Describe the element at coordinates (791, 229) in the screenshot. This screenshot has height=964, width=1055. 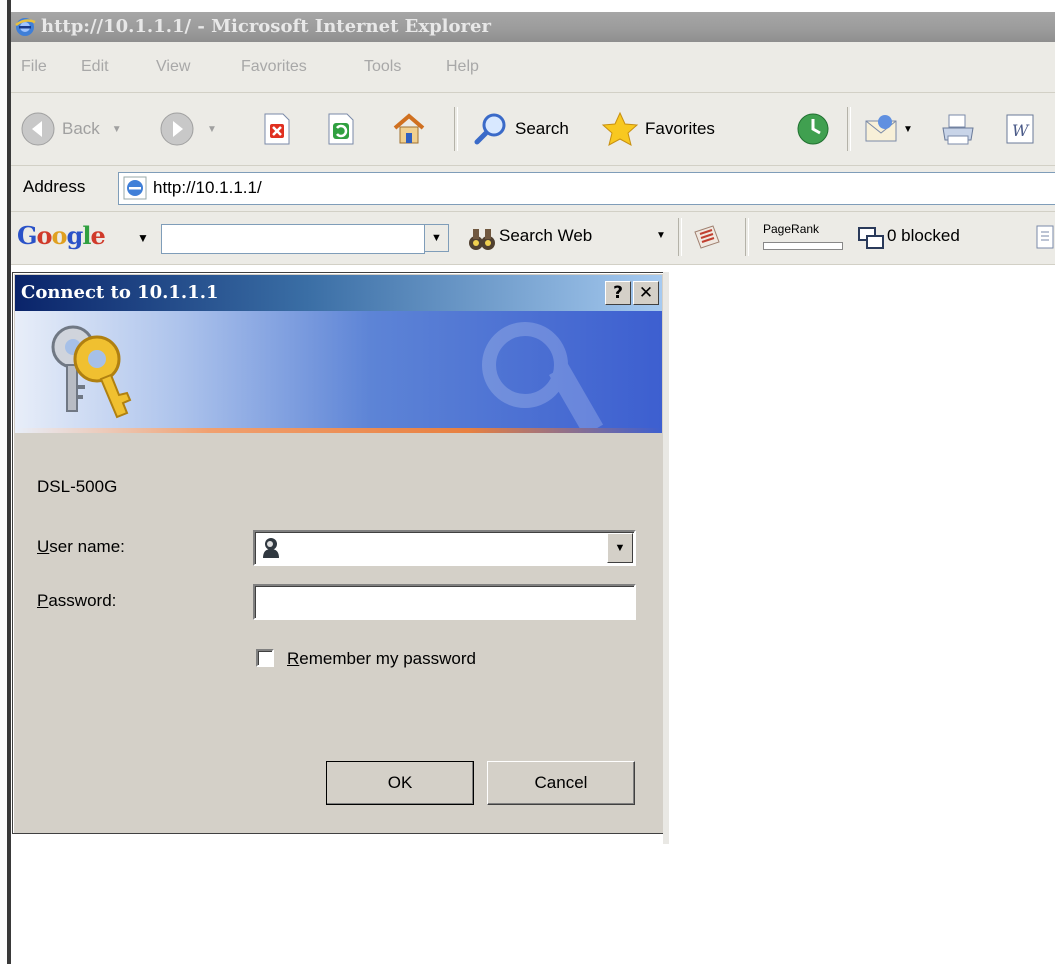
I see `pagerank-label: PageRank` at that location.